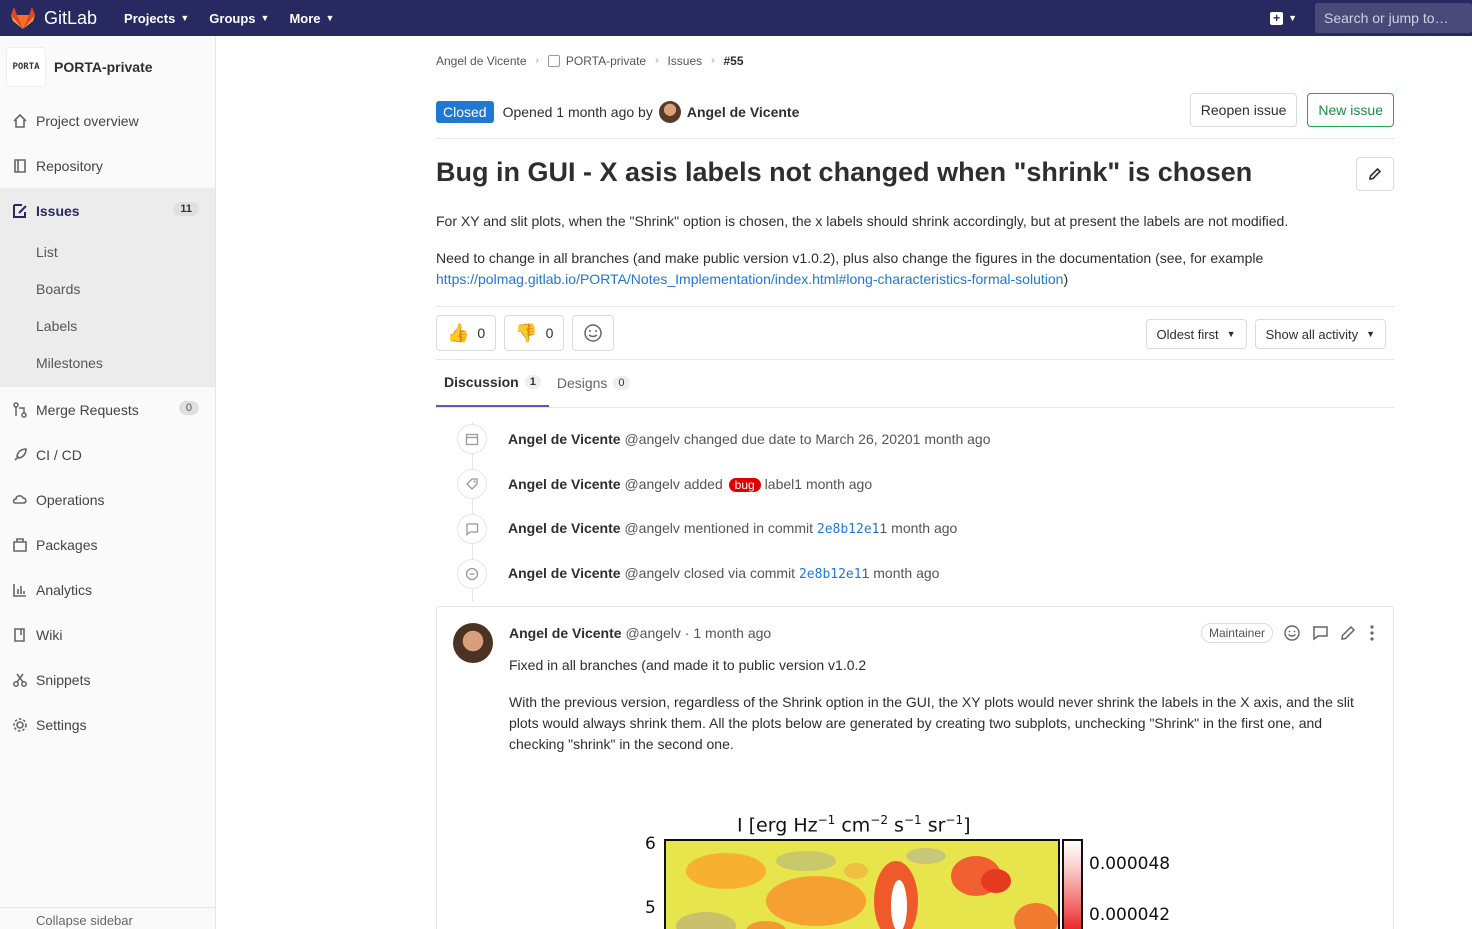  Describe the element at coordinates (481, 333) in the screenshot. I see `thumbs-up-count: 0` at that location.